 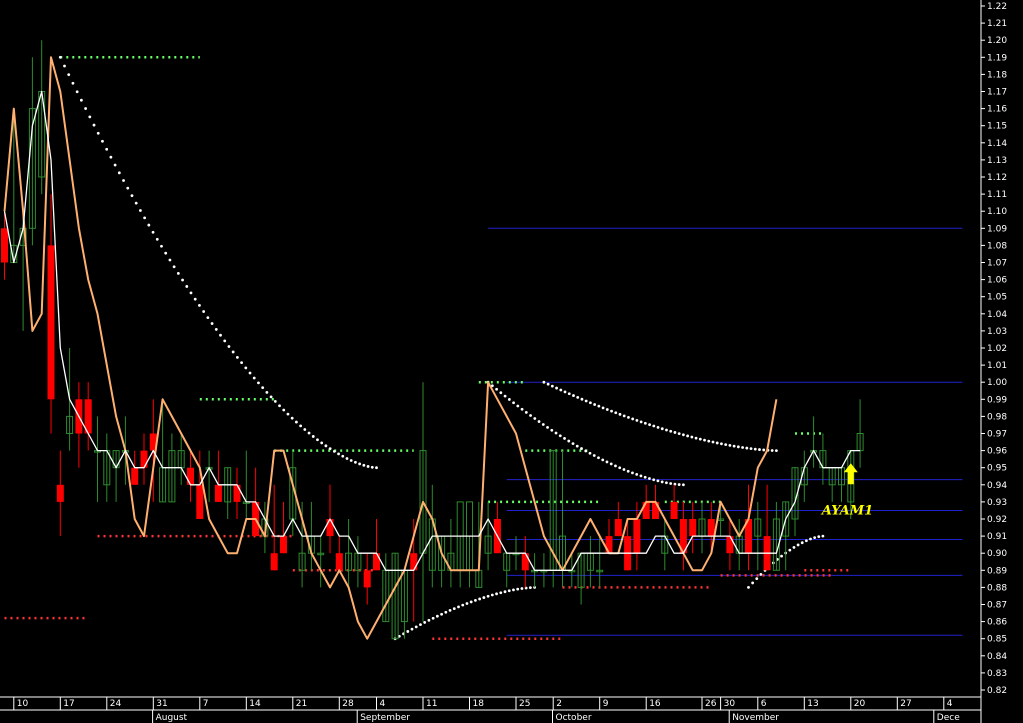 What do you see at coordinates (161, 704) in the screenshot?
I see `x-tick-label: 31` at bounding box center [161, 704].